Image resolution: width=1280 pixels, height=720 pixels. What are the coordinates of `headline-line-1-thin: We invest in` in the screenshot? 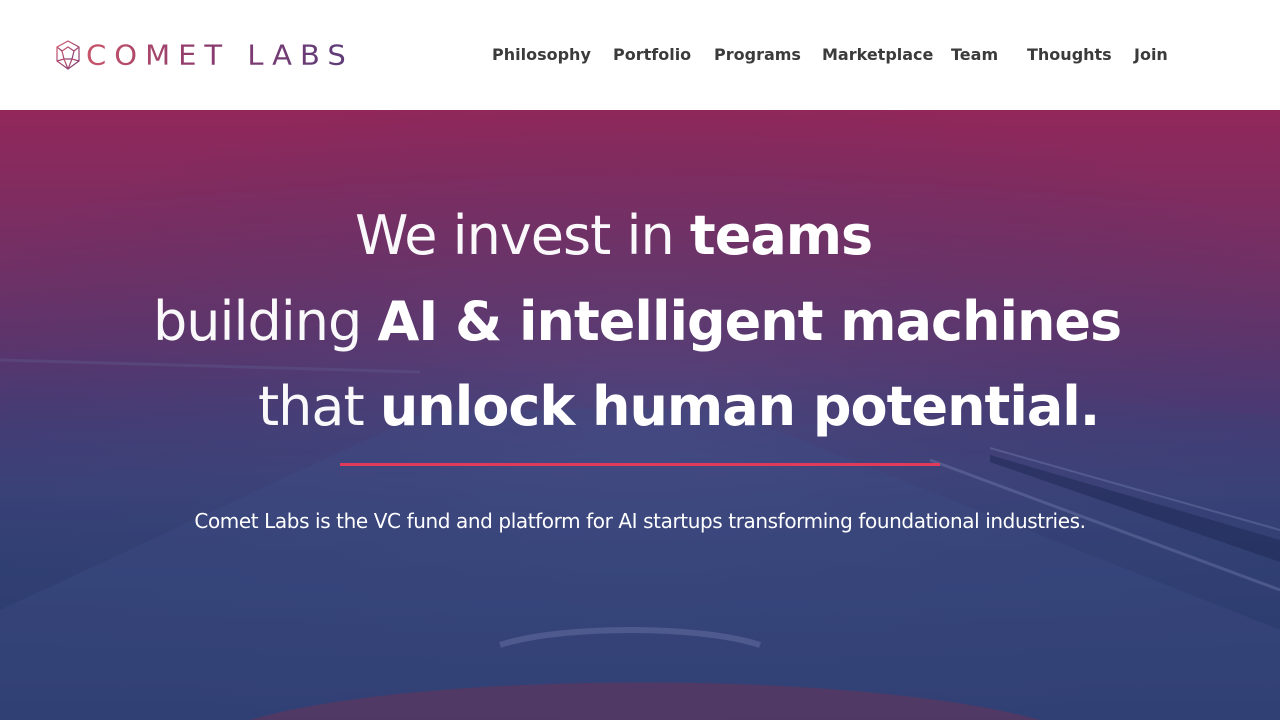 It's located at (522, 235).